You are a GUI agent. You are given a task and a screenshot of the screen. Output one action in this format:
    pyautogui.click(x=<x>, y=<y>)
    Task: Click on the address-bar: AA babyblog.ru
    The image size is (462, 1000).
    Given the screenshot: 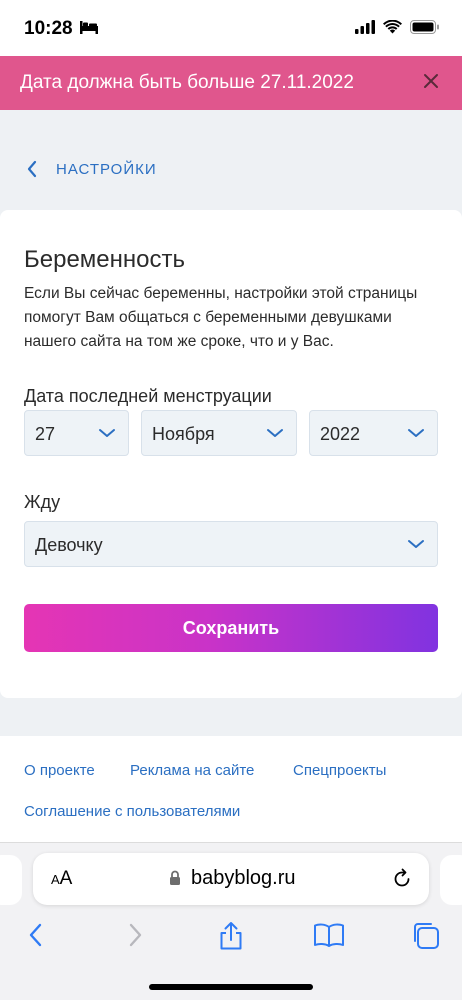 What is the action you would take?
    pyautogui.click(x=231, y=879)
    